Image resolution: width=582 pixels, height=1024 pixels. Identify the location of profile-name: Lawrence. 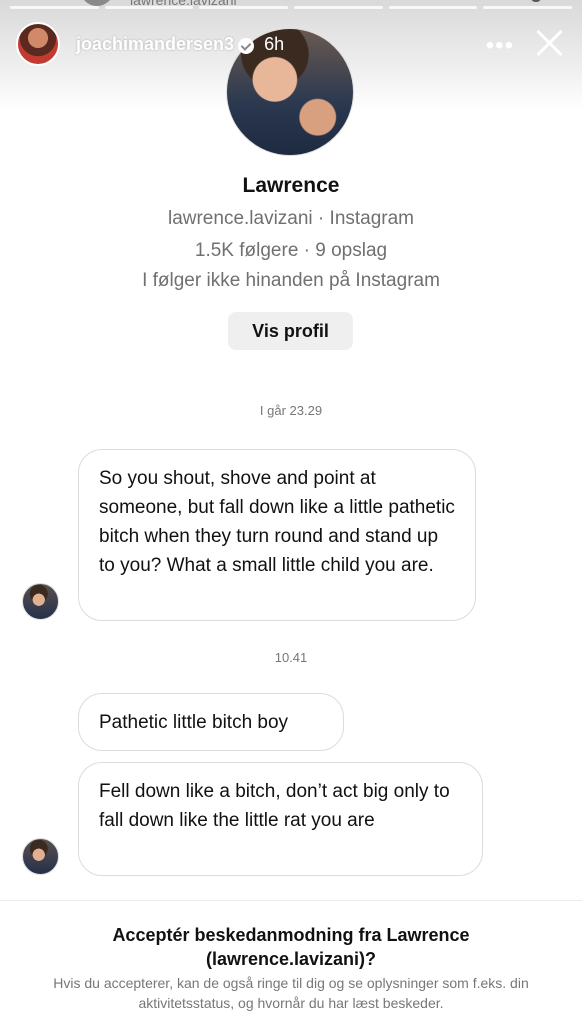
(291, 185).